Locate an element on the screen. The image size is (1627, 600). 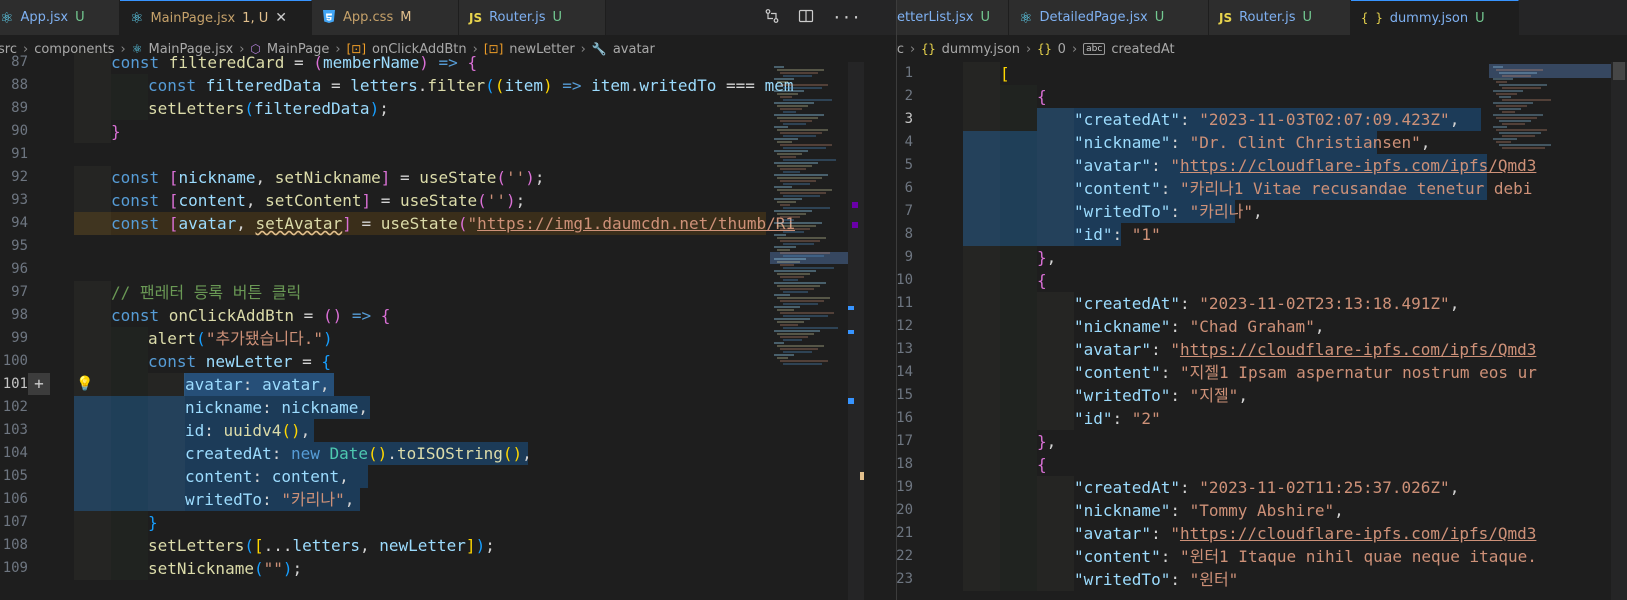
line-number: 89 is located at coordinates (19, 108).